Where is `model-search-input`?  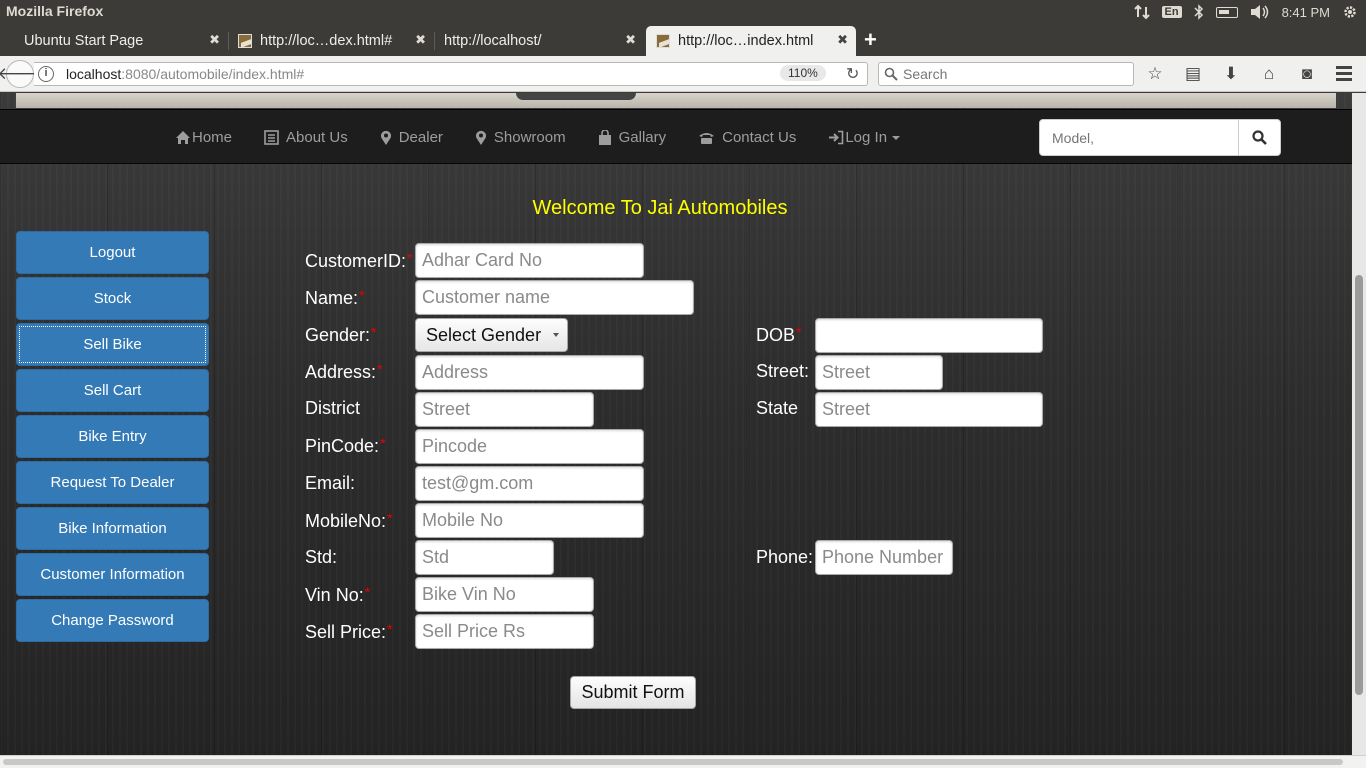
model-search-input is located at coordinates (1139, 137).